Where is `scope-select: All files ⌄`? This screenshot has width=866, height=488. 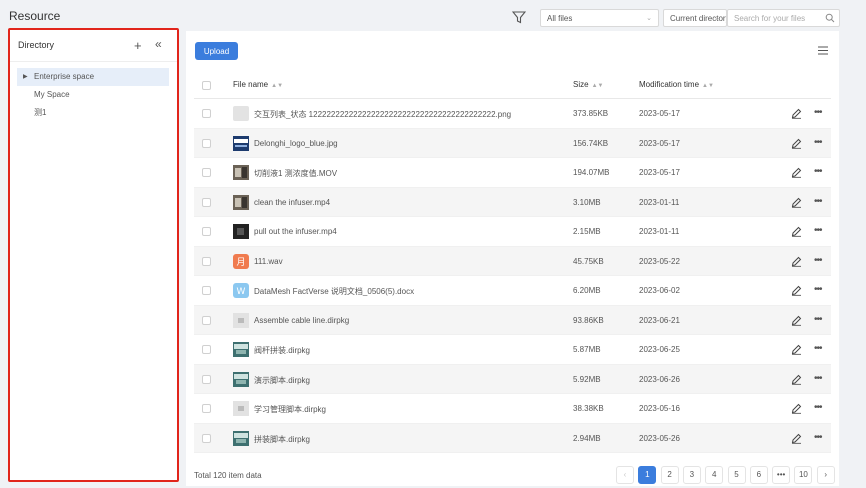
scope-select: All files ⌄ is located at coordinates (599, 18).